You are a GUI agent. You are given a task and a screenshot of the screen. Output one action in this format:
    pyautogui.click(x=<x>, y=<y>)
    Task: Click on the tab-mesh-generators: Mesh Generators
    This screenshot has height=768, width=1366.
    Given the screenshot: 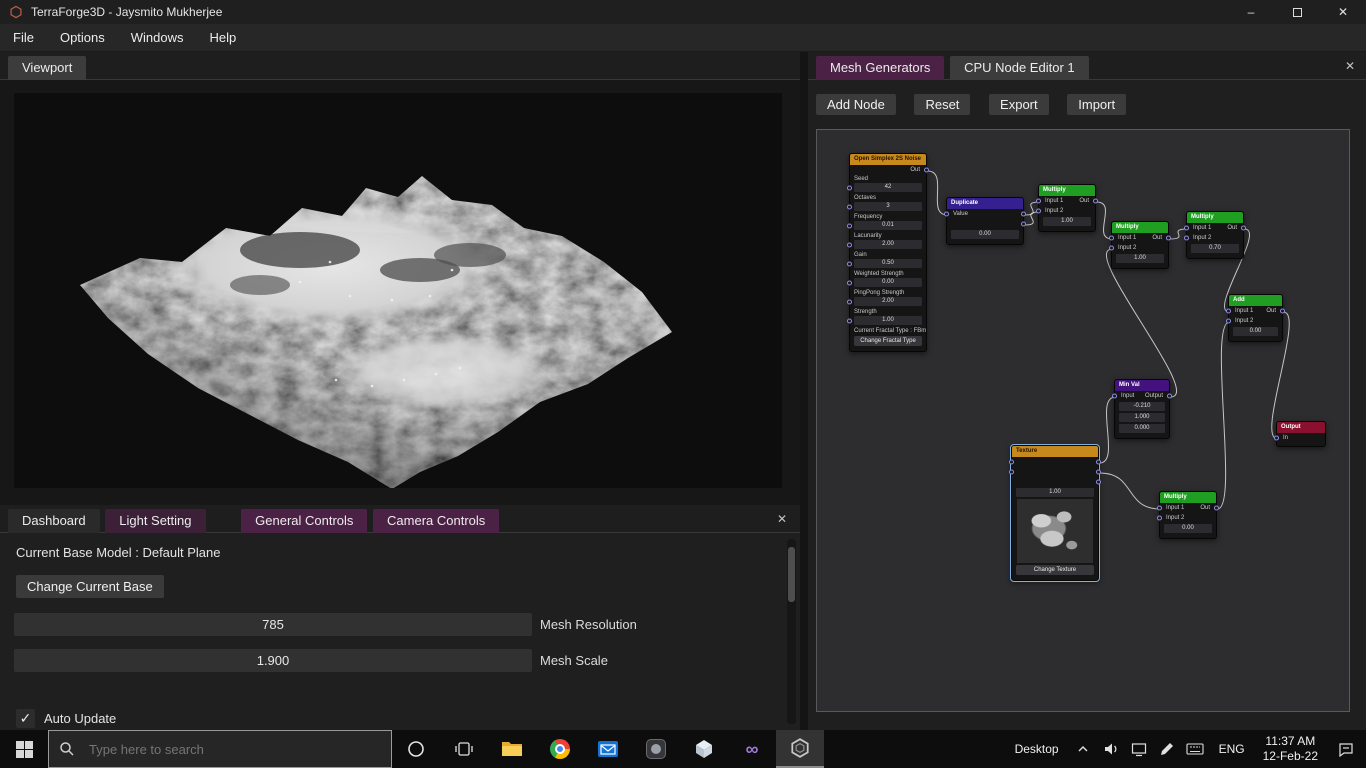 What is the action you would take?
    pyautogui.click(x=880, y=68)
    